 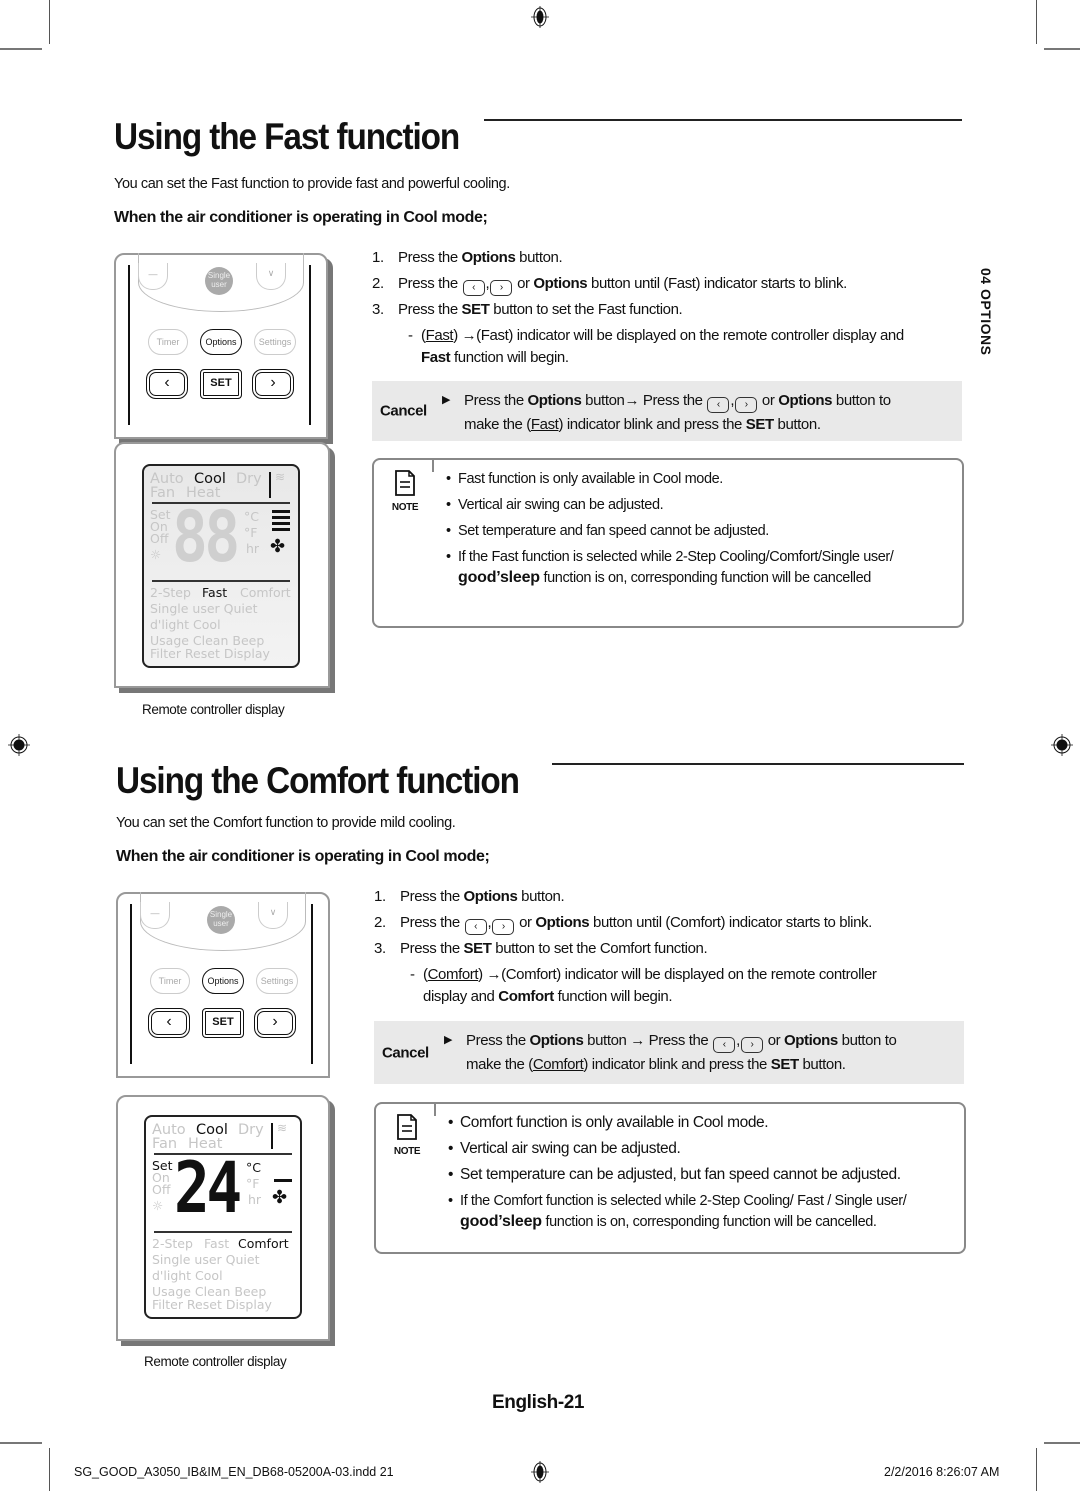 I want to click on step-bold: Options, so click(x=490, y=896).